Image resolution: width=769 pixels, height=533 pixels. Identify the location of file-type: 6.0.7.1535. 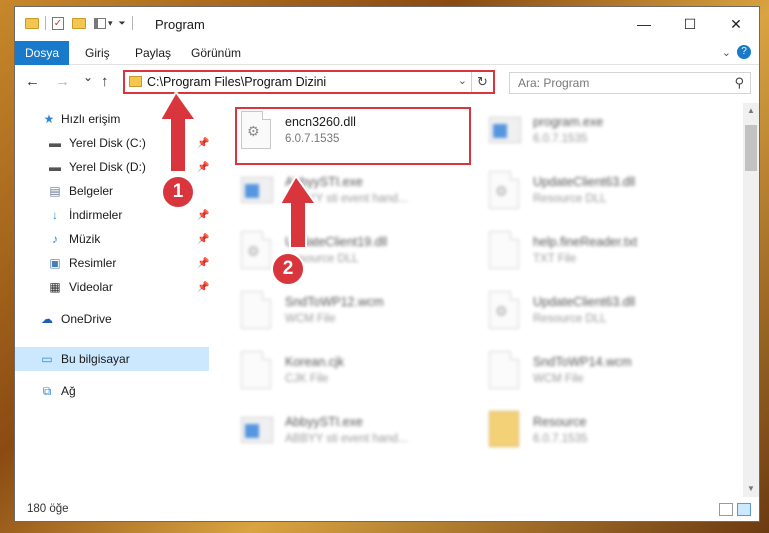
(560, 139).